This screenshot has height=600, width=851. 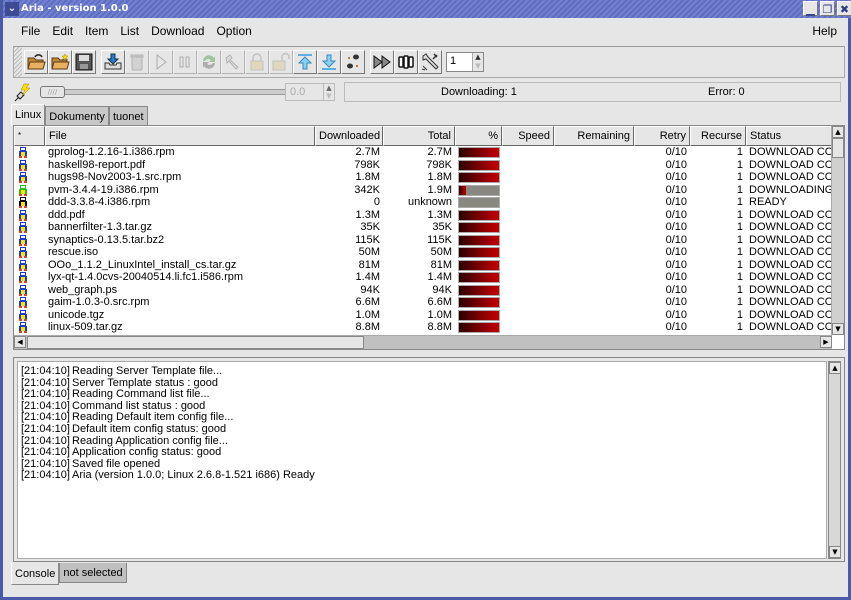 What do you see at coordinates (164, 92) in the screenshot?
I see `speed-limit-slider: ////` at bounding box center [164, 92].